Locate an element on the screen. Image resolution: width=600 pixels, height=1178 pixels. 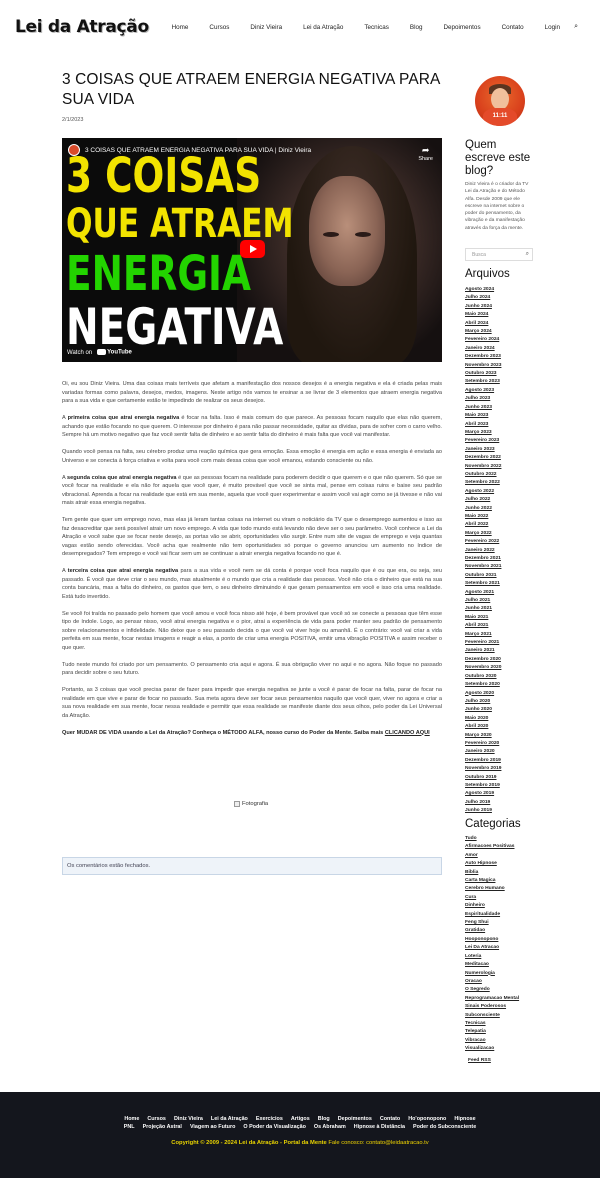
archive-link: Março 2024 is located at coordinates (483, 332).